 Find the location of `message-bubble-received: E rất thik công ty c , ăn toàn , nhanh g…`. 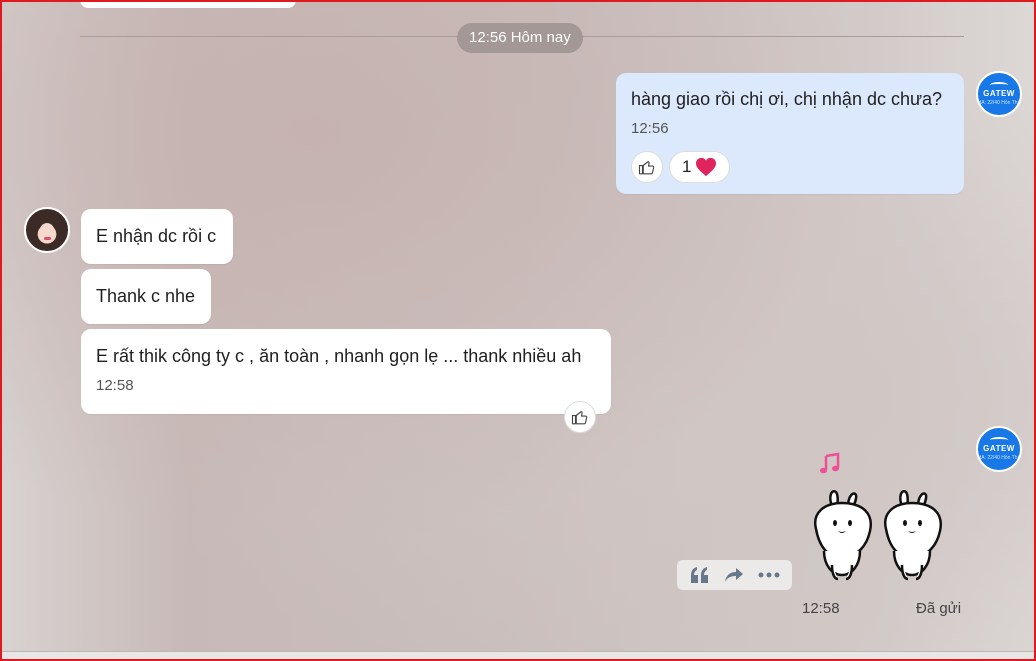

message-bubble-received: E rất thik công ty c , ăn toàn , nhanh g… is located at coordinates (346, 371).